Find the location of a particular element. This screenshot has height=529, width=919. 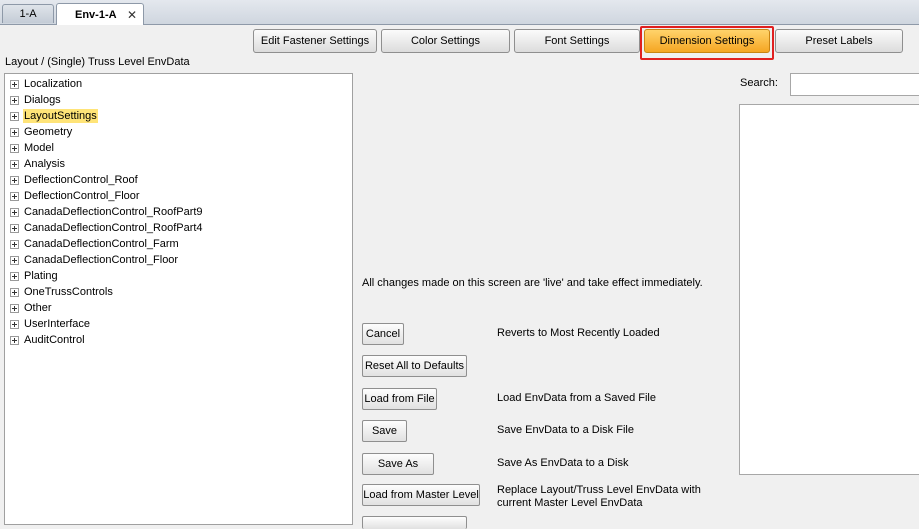

save-description: Save EnvData to a Disk File is located at coordinates (565, 430).